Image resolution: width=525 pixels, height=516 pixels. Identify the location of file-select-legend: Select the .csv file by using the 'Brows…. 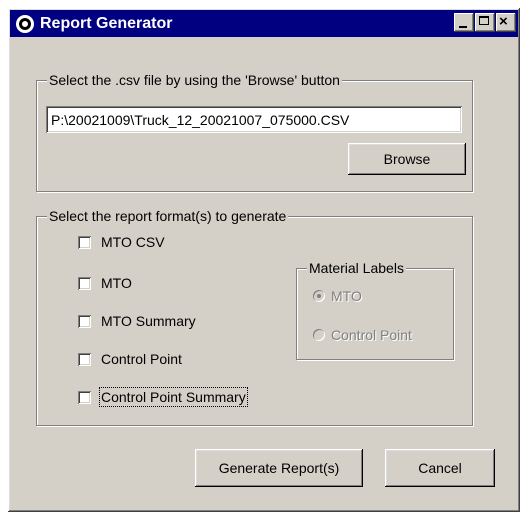
(194, 80).